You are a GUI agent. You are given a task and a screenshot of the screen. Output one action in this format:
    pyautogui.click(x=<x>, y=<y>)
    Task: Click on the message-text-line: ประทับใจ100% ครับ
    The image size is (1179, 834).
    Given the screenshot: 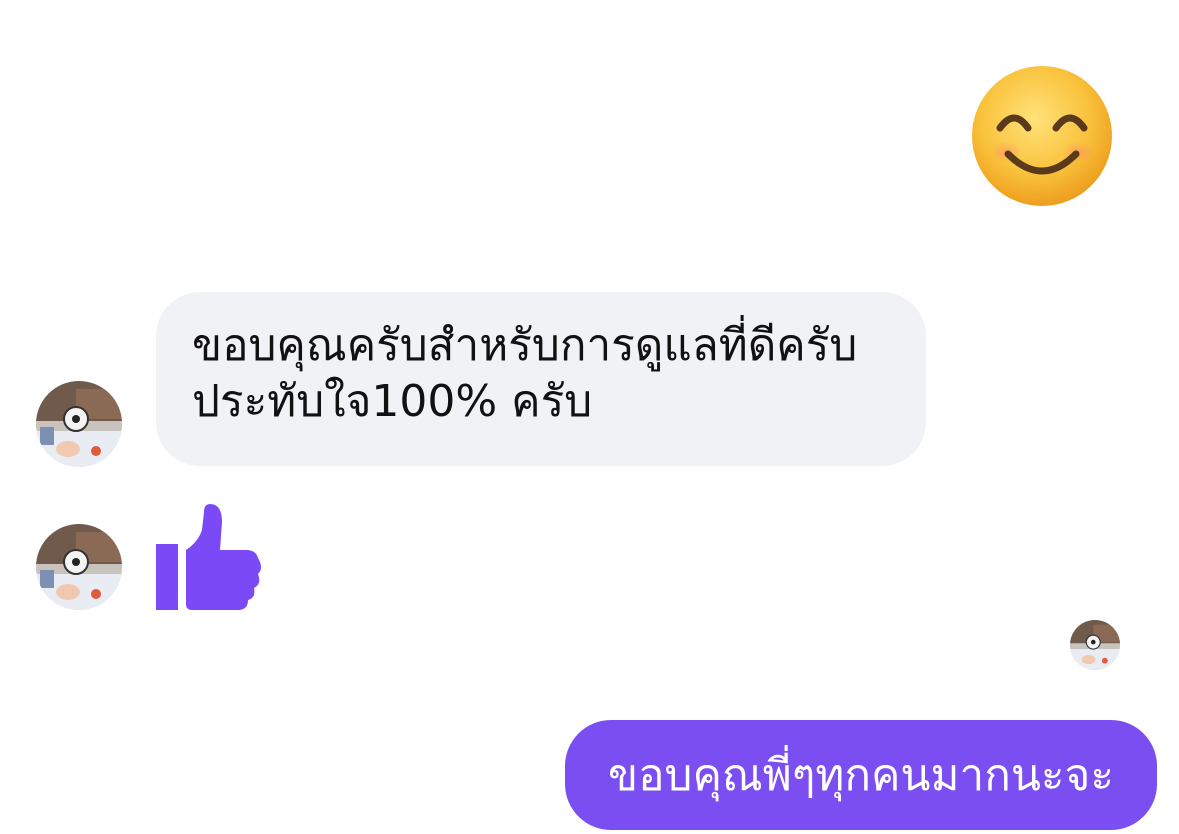 What is the action you would take?
    pyautogui.click(x=392, y=401)
    